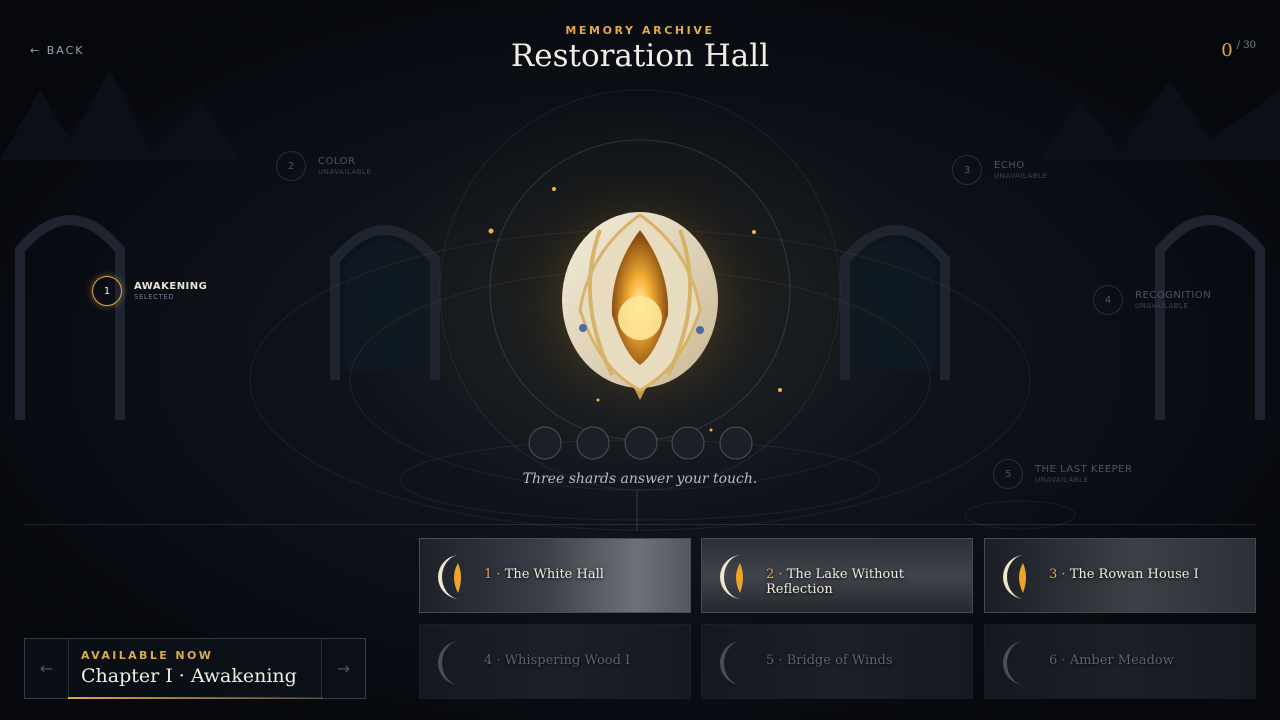 Image resolution: width=1280 pixels, height=720 pixels. I want to click on memory-name: Bridge of Winds, so click(839, 660).